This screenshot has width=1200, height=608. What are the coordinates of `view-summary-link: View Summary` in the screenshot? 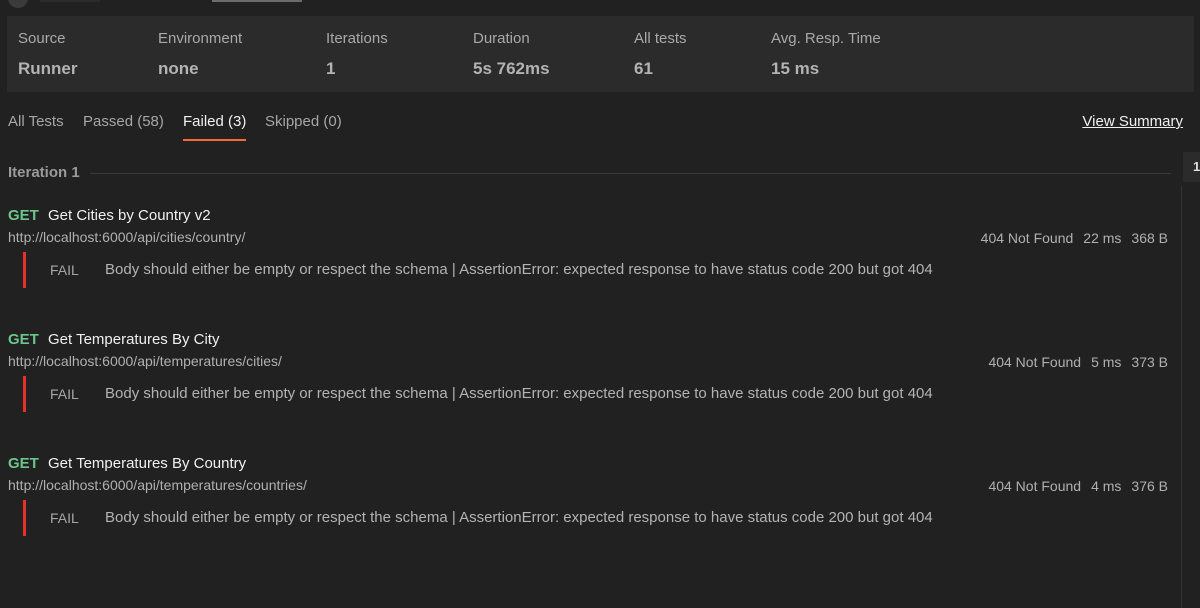 It's located at (1132, 122).